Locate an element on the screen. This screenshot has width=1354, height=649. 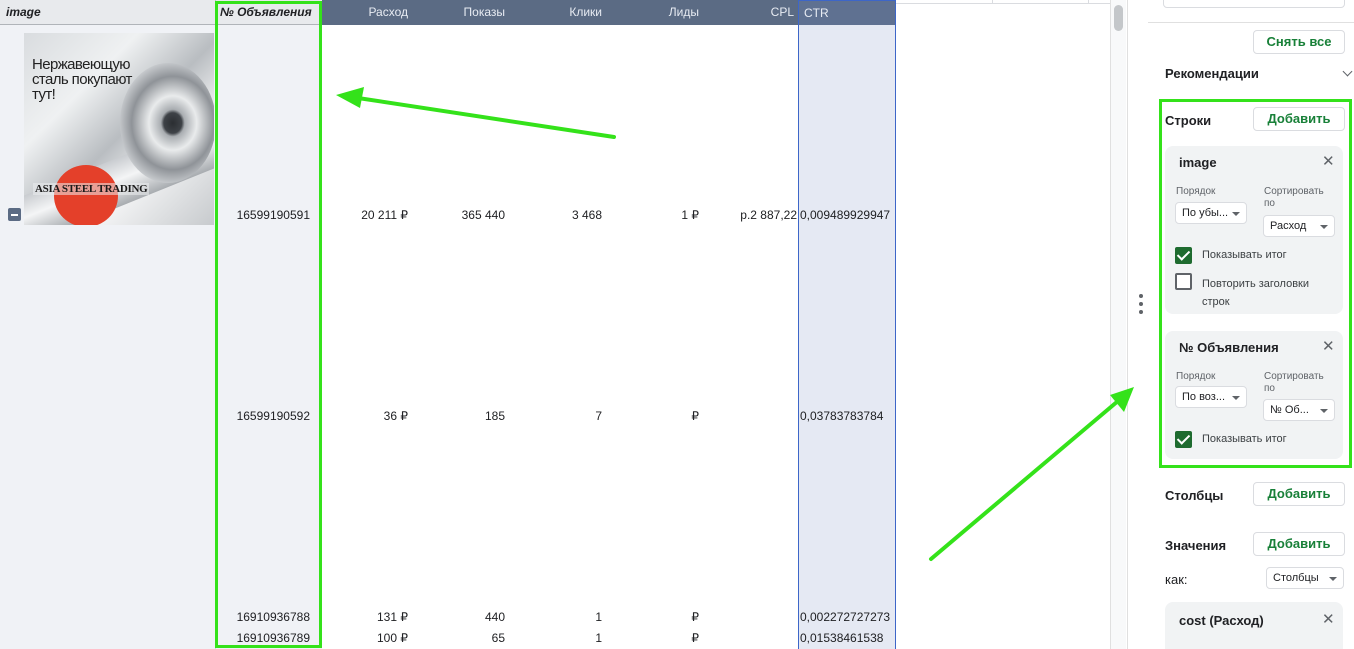
header-impressions: Показы is located at coordinates (460, 12).